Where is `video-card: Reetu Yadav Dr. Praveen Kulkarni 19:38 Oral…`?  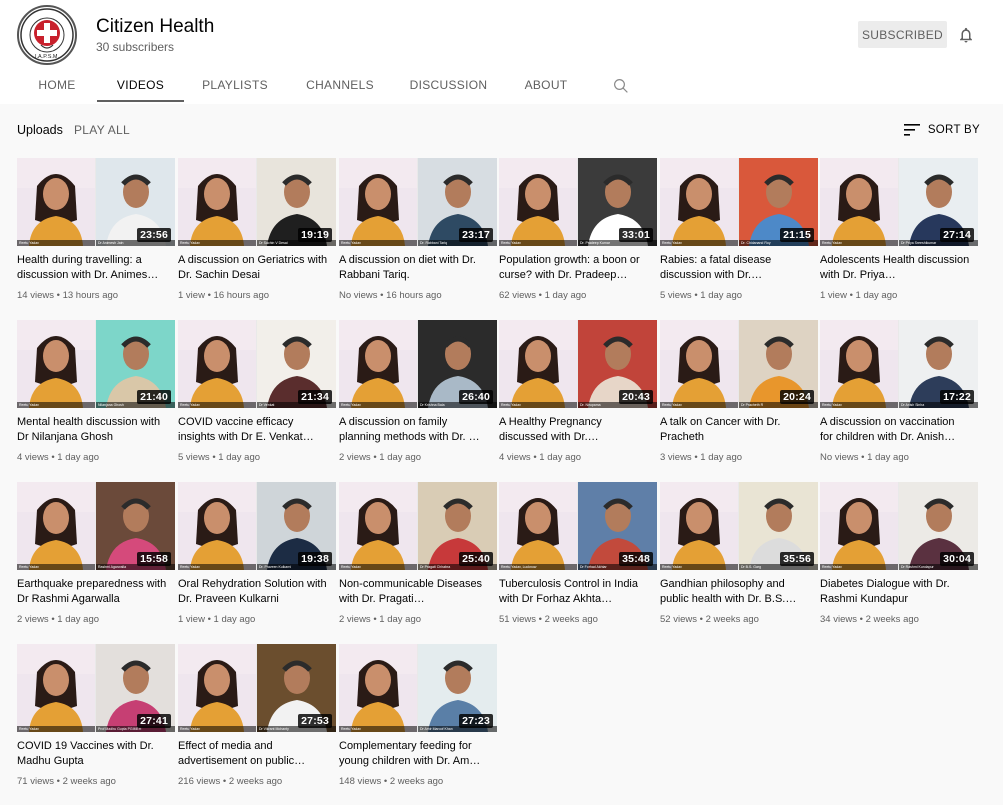
video-card: Reetu Yadav Dr. Praveen Kulkarni 19:38 Oral… is located at coordinates (257, 561).